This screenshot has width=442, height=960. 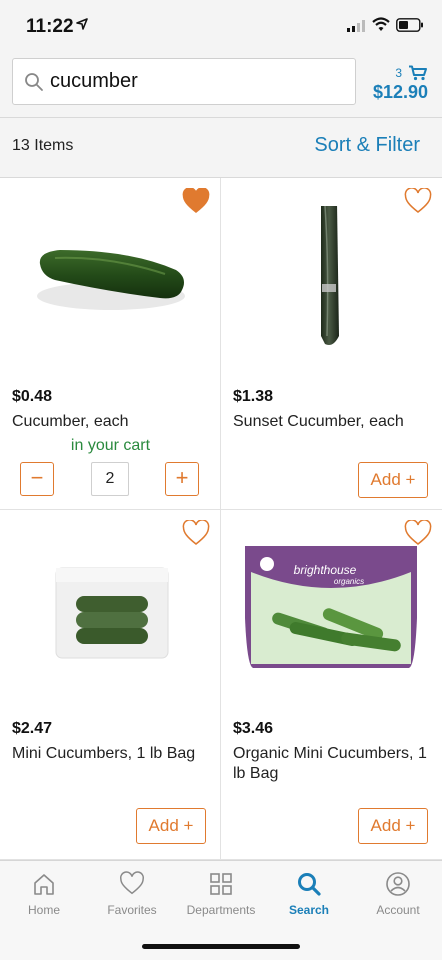 What do you see at coordinates (253, 728) in the screenshot?
I see `product-price: $3.46` at bounding box center [253, 728].